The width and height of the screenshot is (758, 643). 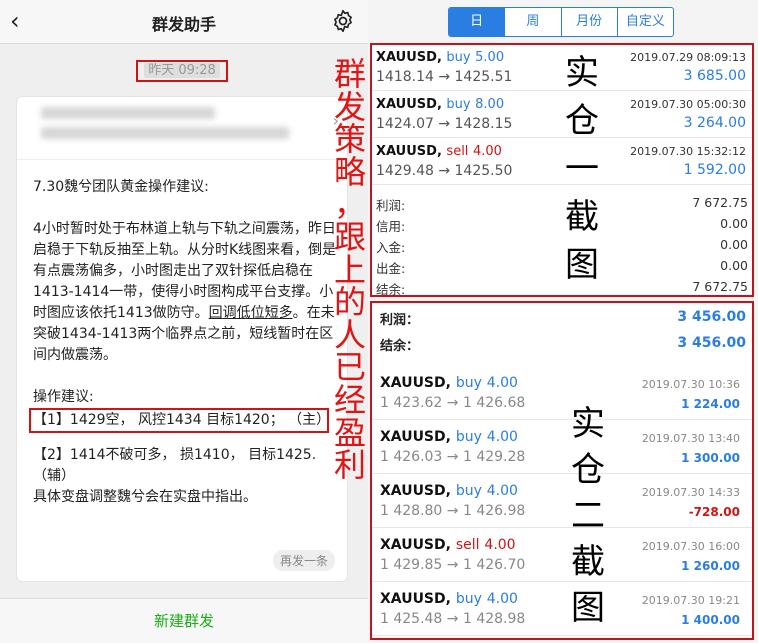 What do you see at coordinates (349, 204) in the screenshot?
I see `overlay-char: ，` at bounding box center [349, 204].